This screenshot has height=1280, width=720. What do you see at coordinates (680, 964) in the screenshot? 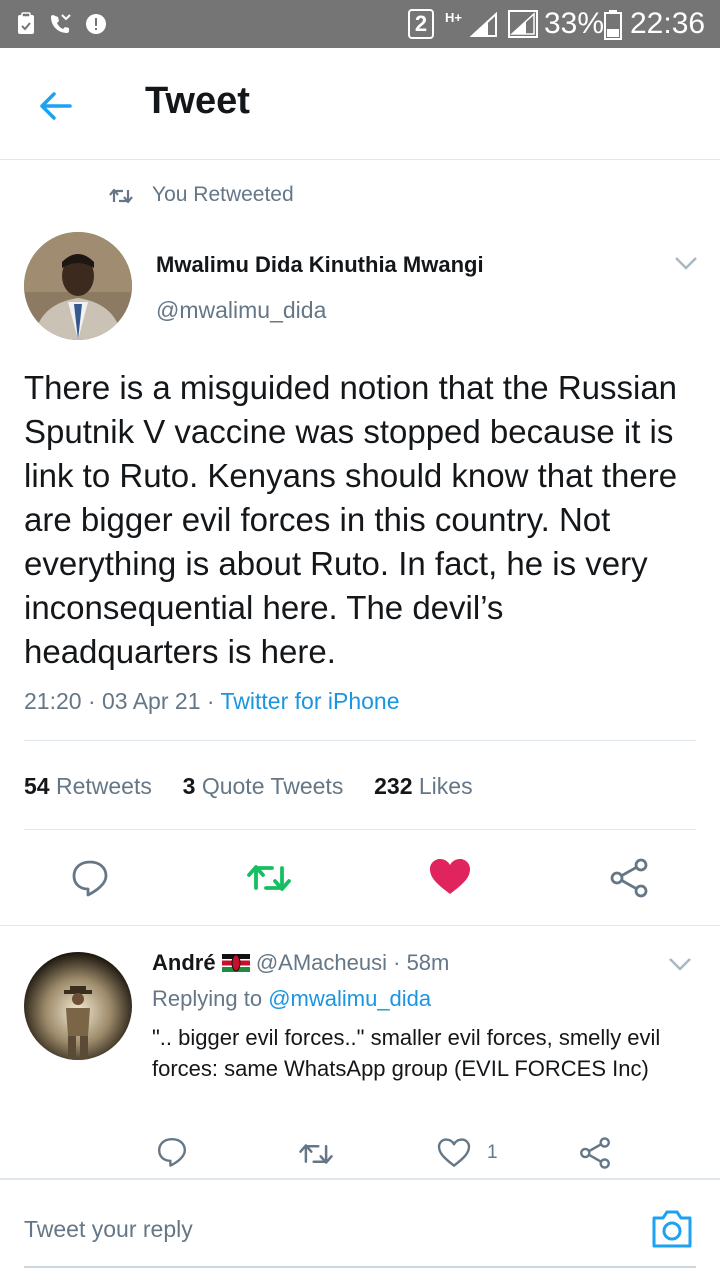
I see `reply-chevron-down-icon` at bounding box center [680, 964].